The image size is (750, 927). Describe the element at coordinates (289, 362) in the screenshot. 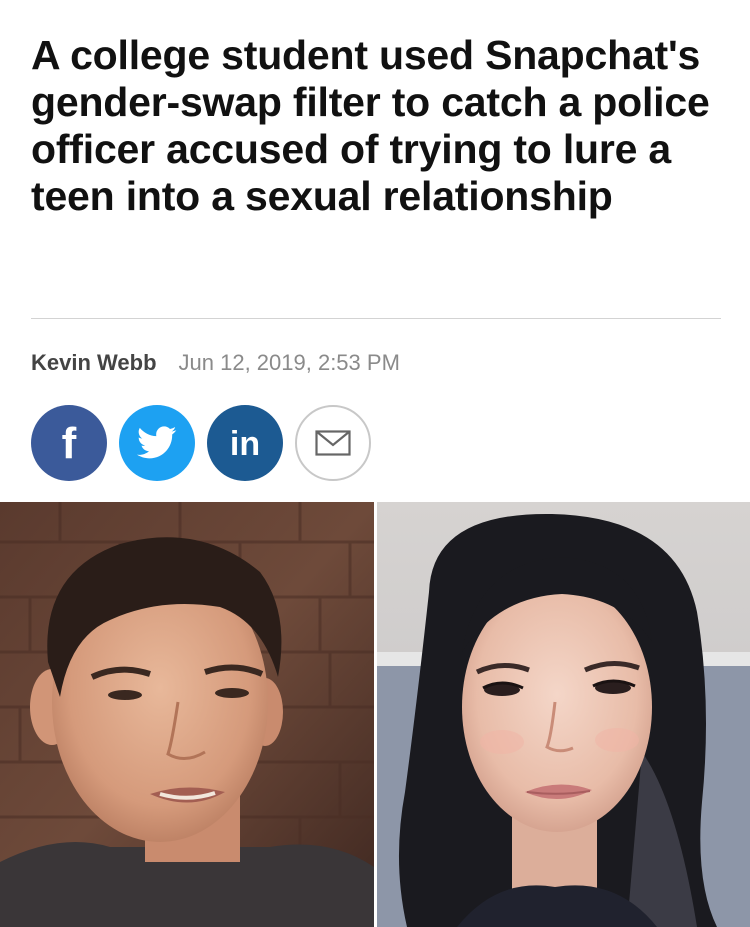

I see `publish-date: Jun 12, 2019, 2:53 PM` at that location.